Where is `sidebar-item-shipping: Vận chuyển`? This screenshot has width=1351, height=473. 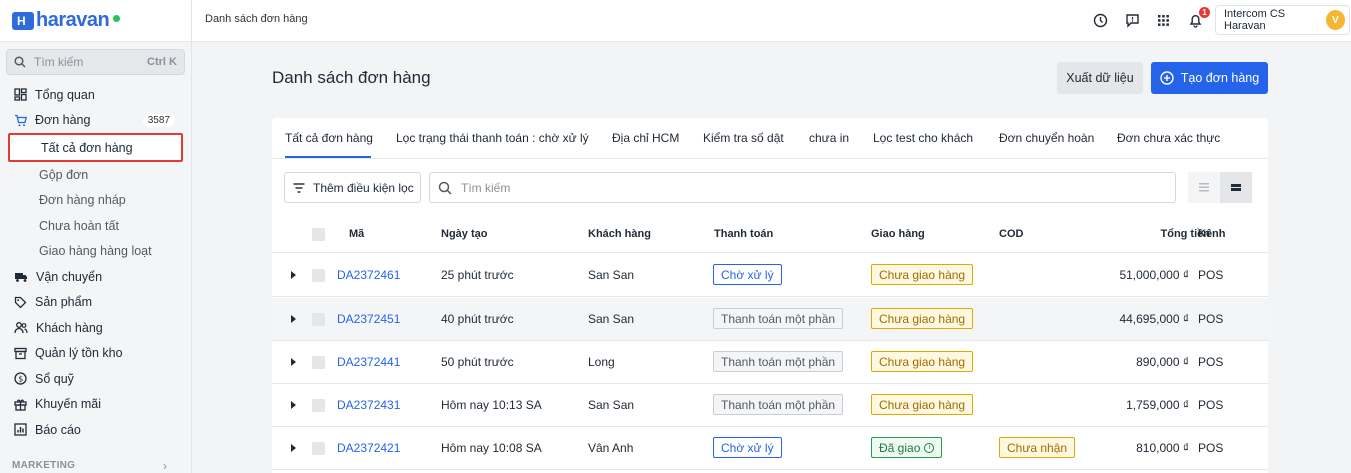
sidebar-item-shipping: Vận chuyển is located at coordinates (95, 277).